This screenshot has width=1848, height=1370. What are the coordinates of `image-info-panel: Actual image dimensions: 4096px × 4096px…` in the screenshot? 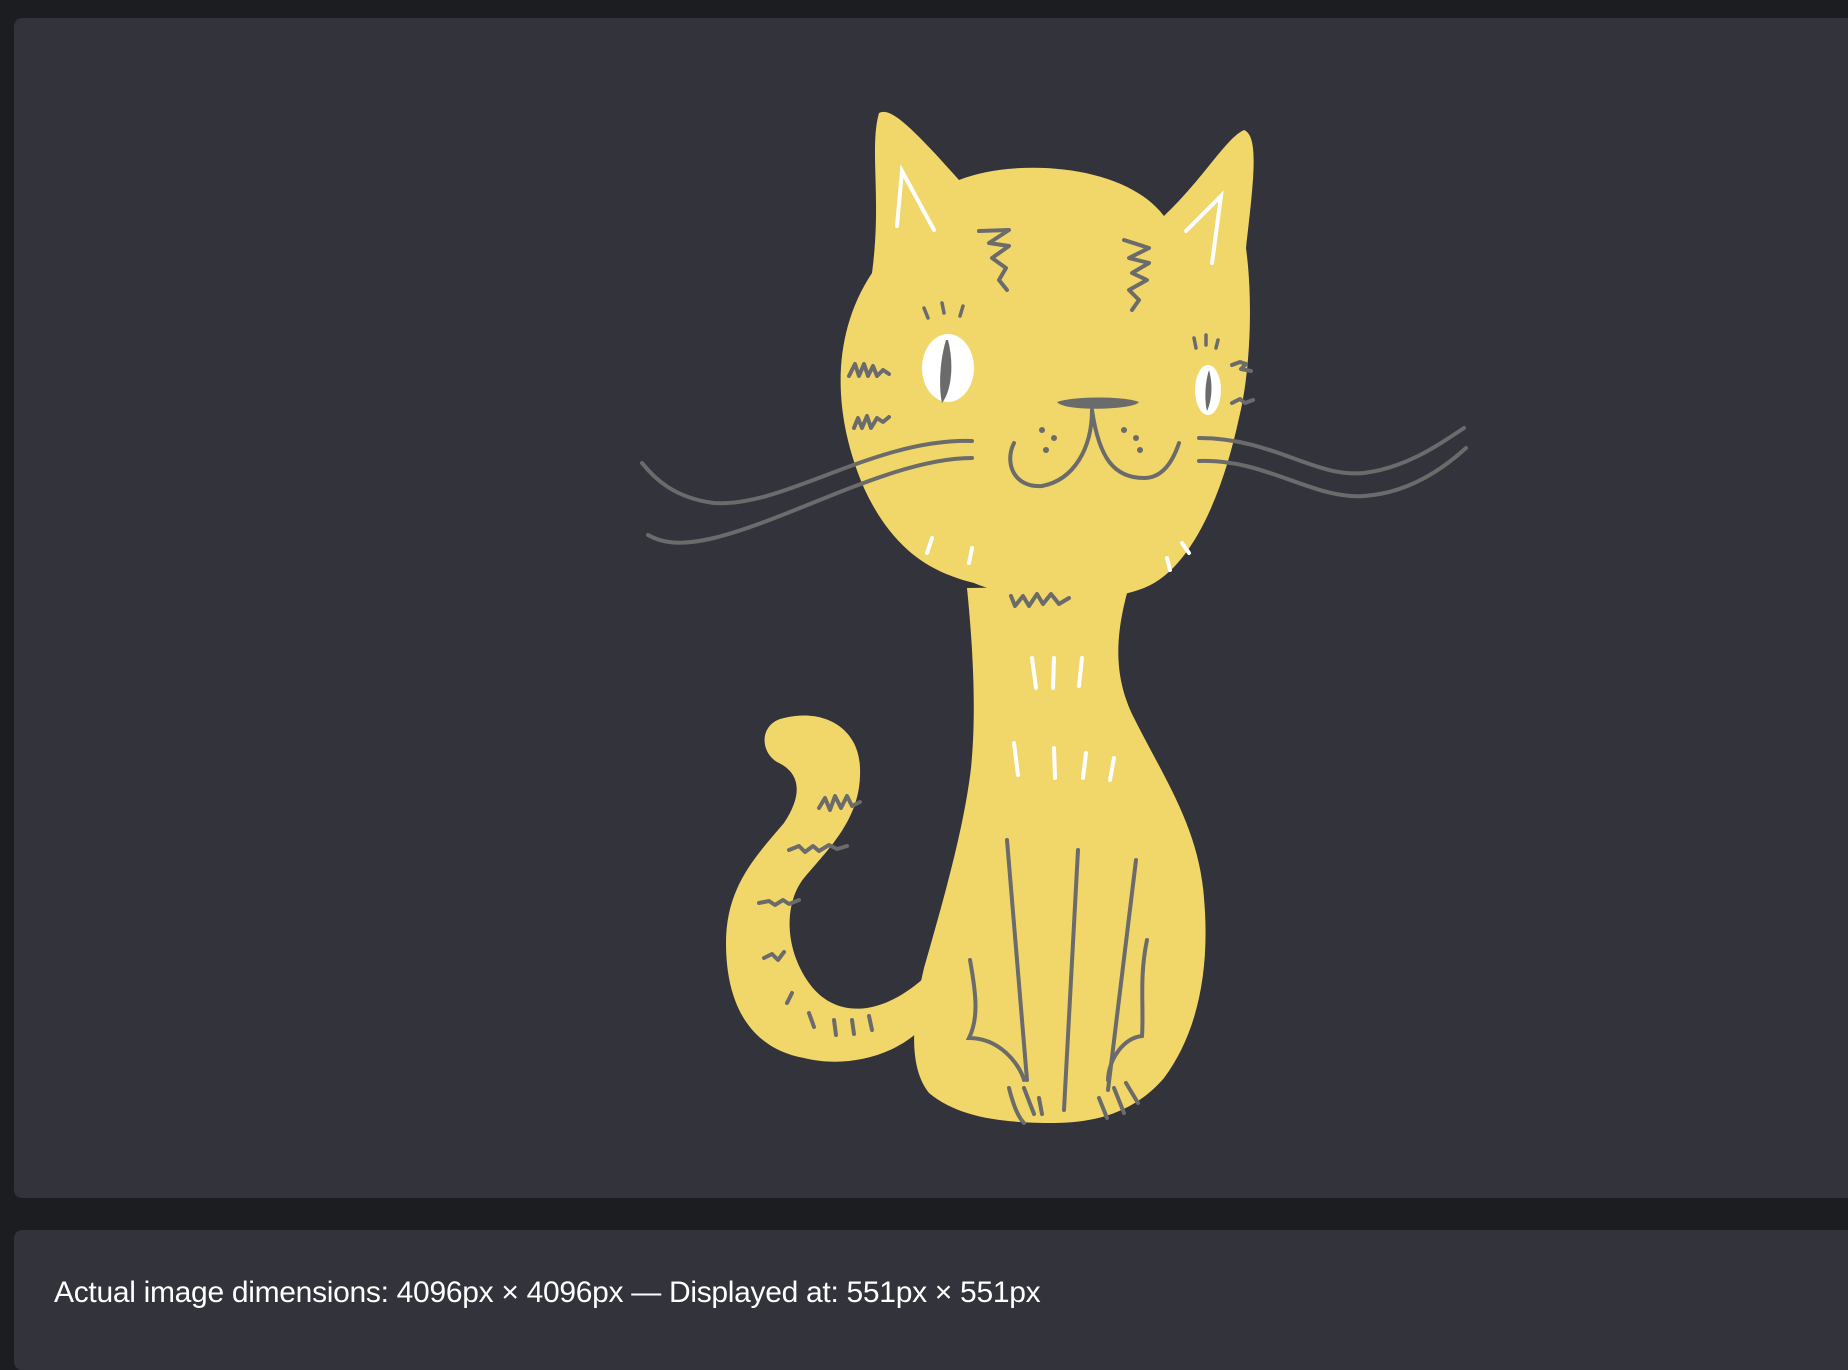 It's located at (931, 1300).